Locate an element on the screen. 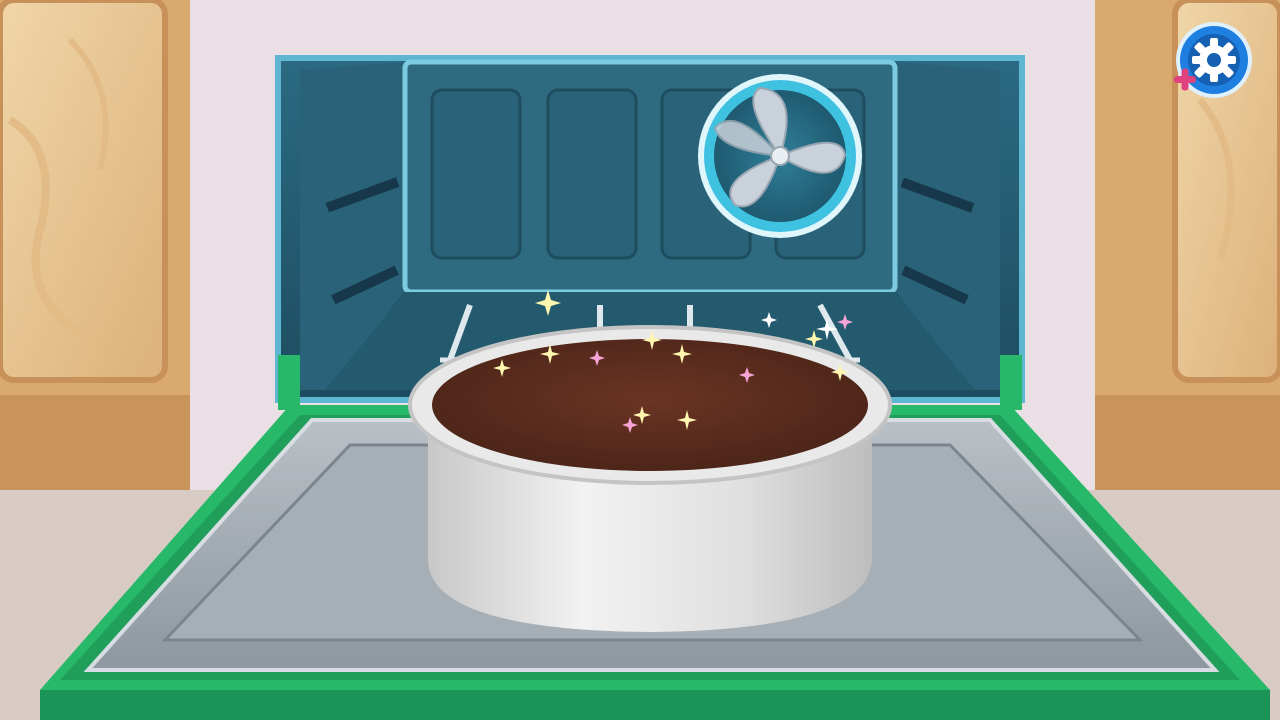  chocolate-cake is located at coordinates (650, 405).